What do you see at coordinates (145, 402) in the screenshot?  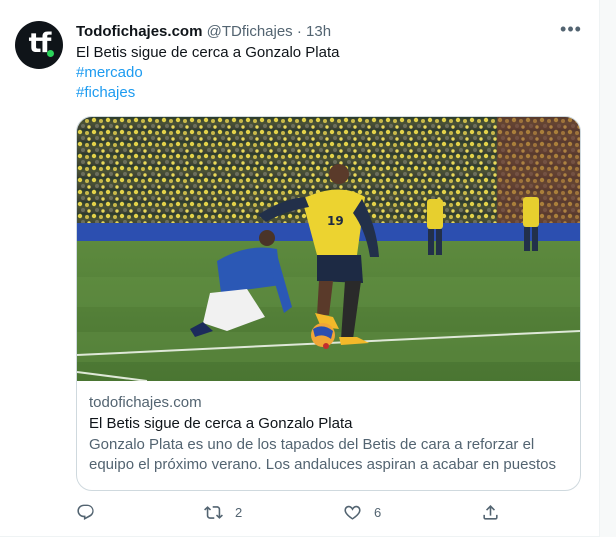 I see `card-domain: todofichajes.com` at bounding box center [145, 402].